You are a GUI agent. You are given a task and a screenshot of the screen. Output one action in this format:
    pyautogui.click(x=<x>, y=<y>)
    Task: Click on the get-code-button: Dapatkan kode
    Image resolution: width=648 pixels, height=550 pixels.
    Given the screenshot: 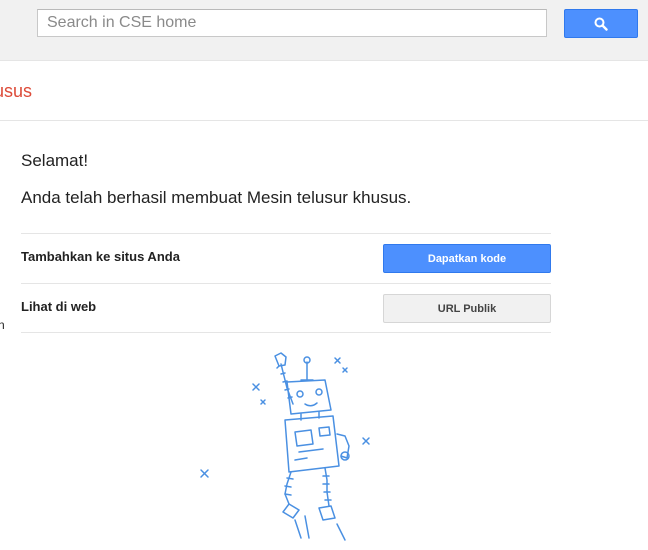 What is the action you would take?
    pyautogui.click(x=467, y=258)
    